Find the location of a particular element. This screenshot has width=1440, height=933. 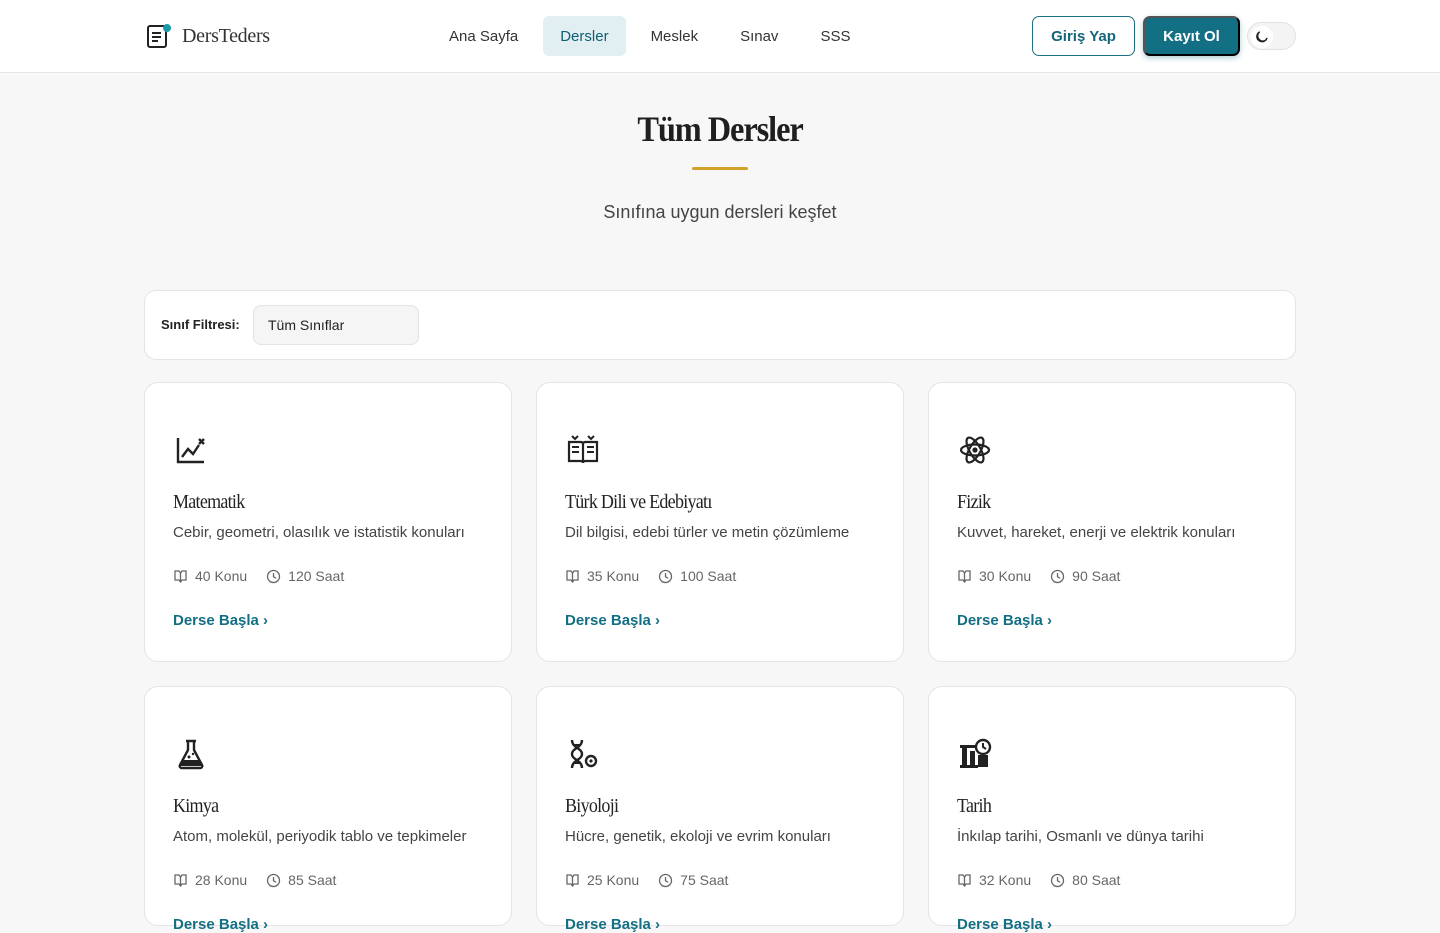

hour-count: 75 Saat is located at coordinates (693, 880).